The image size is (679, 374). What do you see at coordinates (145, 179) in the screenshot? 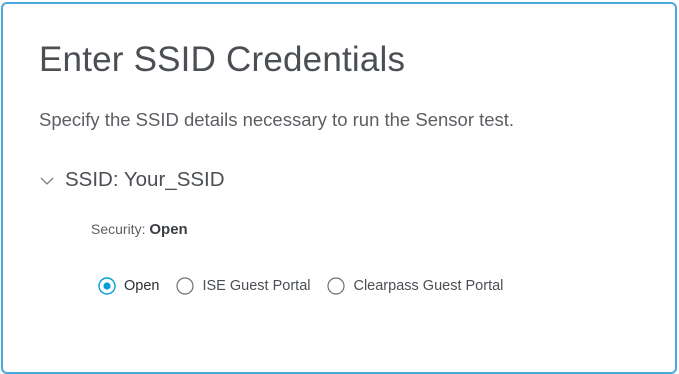
I see `ssid-header-label: SSID: Your_SSID` at bounding box center [145, 179].